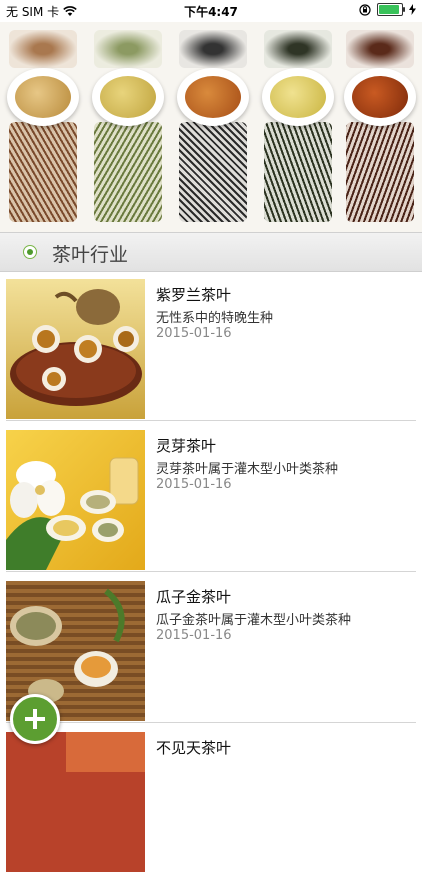 This screenshot has height=874, width=422. Describe the element at coordinates (247, 469) in the screenshot. I see `item-description: 灵芽茶叶属于灌木型小叶类茶种` at that location.